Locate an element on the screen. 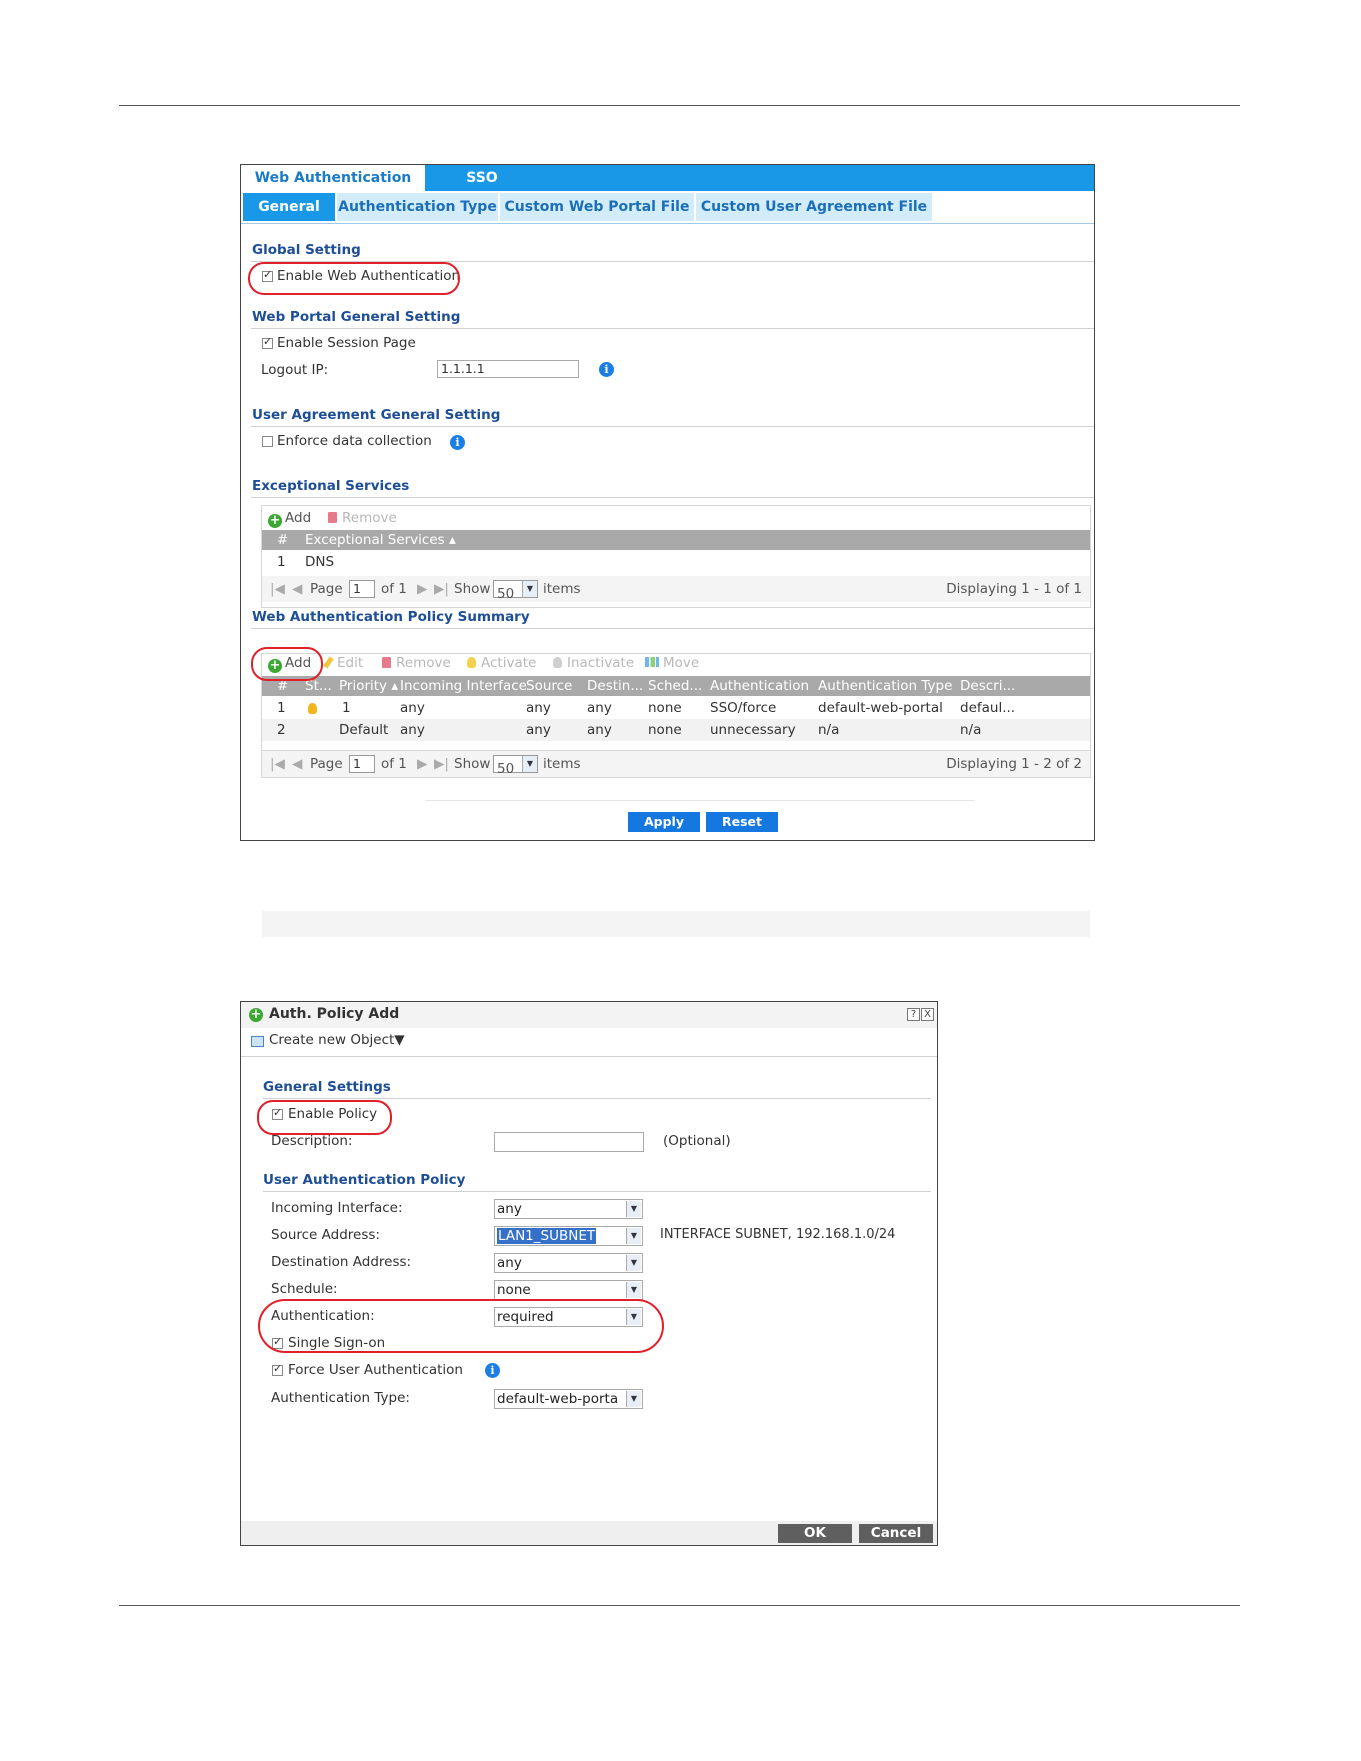 The image size is (1361, 1761). incoming-interface-select: any ▼ is located at coordinates (568, 1209).